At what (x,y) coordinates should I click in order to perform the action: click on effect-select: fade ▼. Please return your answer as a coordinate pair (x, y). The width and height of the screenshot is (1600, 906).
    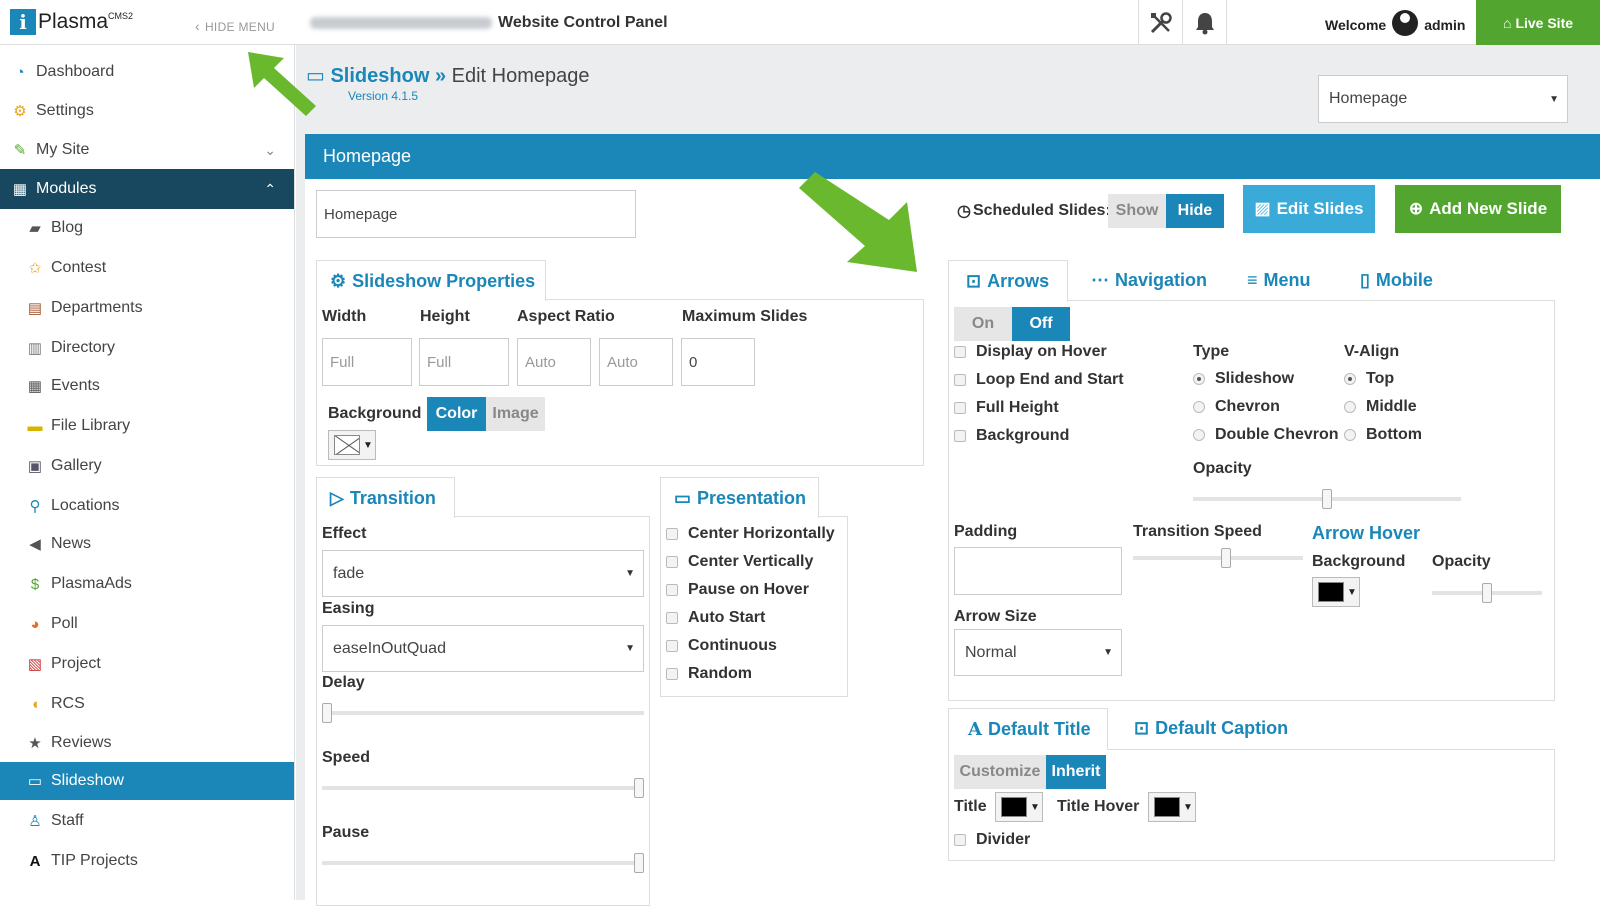
    Looking at the image, I should click on (483, 573).